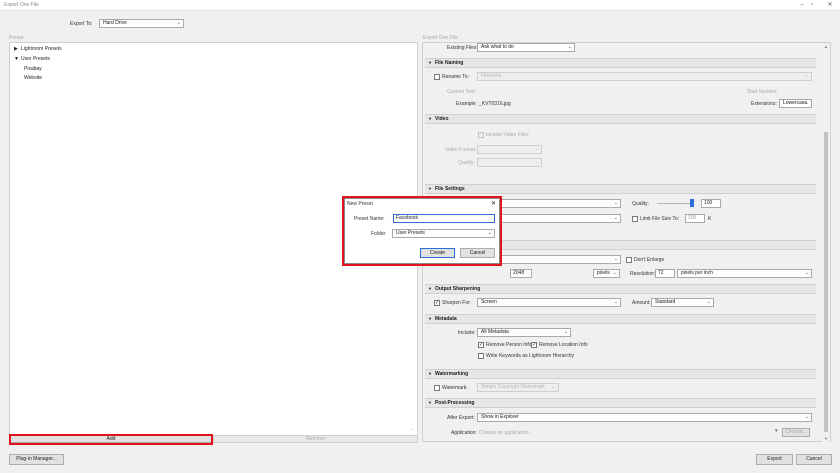 Image resolution: width=840 pixels, height=473 pixels. Describe the element at coordinates (455, 77) in the screenshot. I see `rename-label: Rename To:` at that location.